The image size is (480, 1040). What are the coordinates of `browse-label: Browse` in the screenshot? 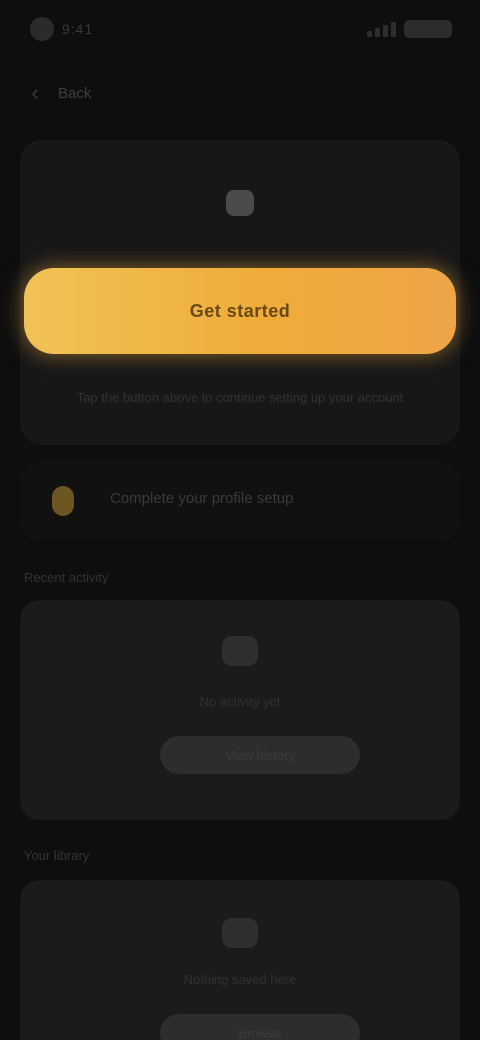 It's located at (260, 1032).